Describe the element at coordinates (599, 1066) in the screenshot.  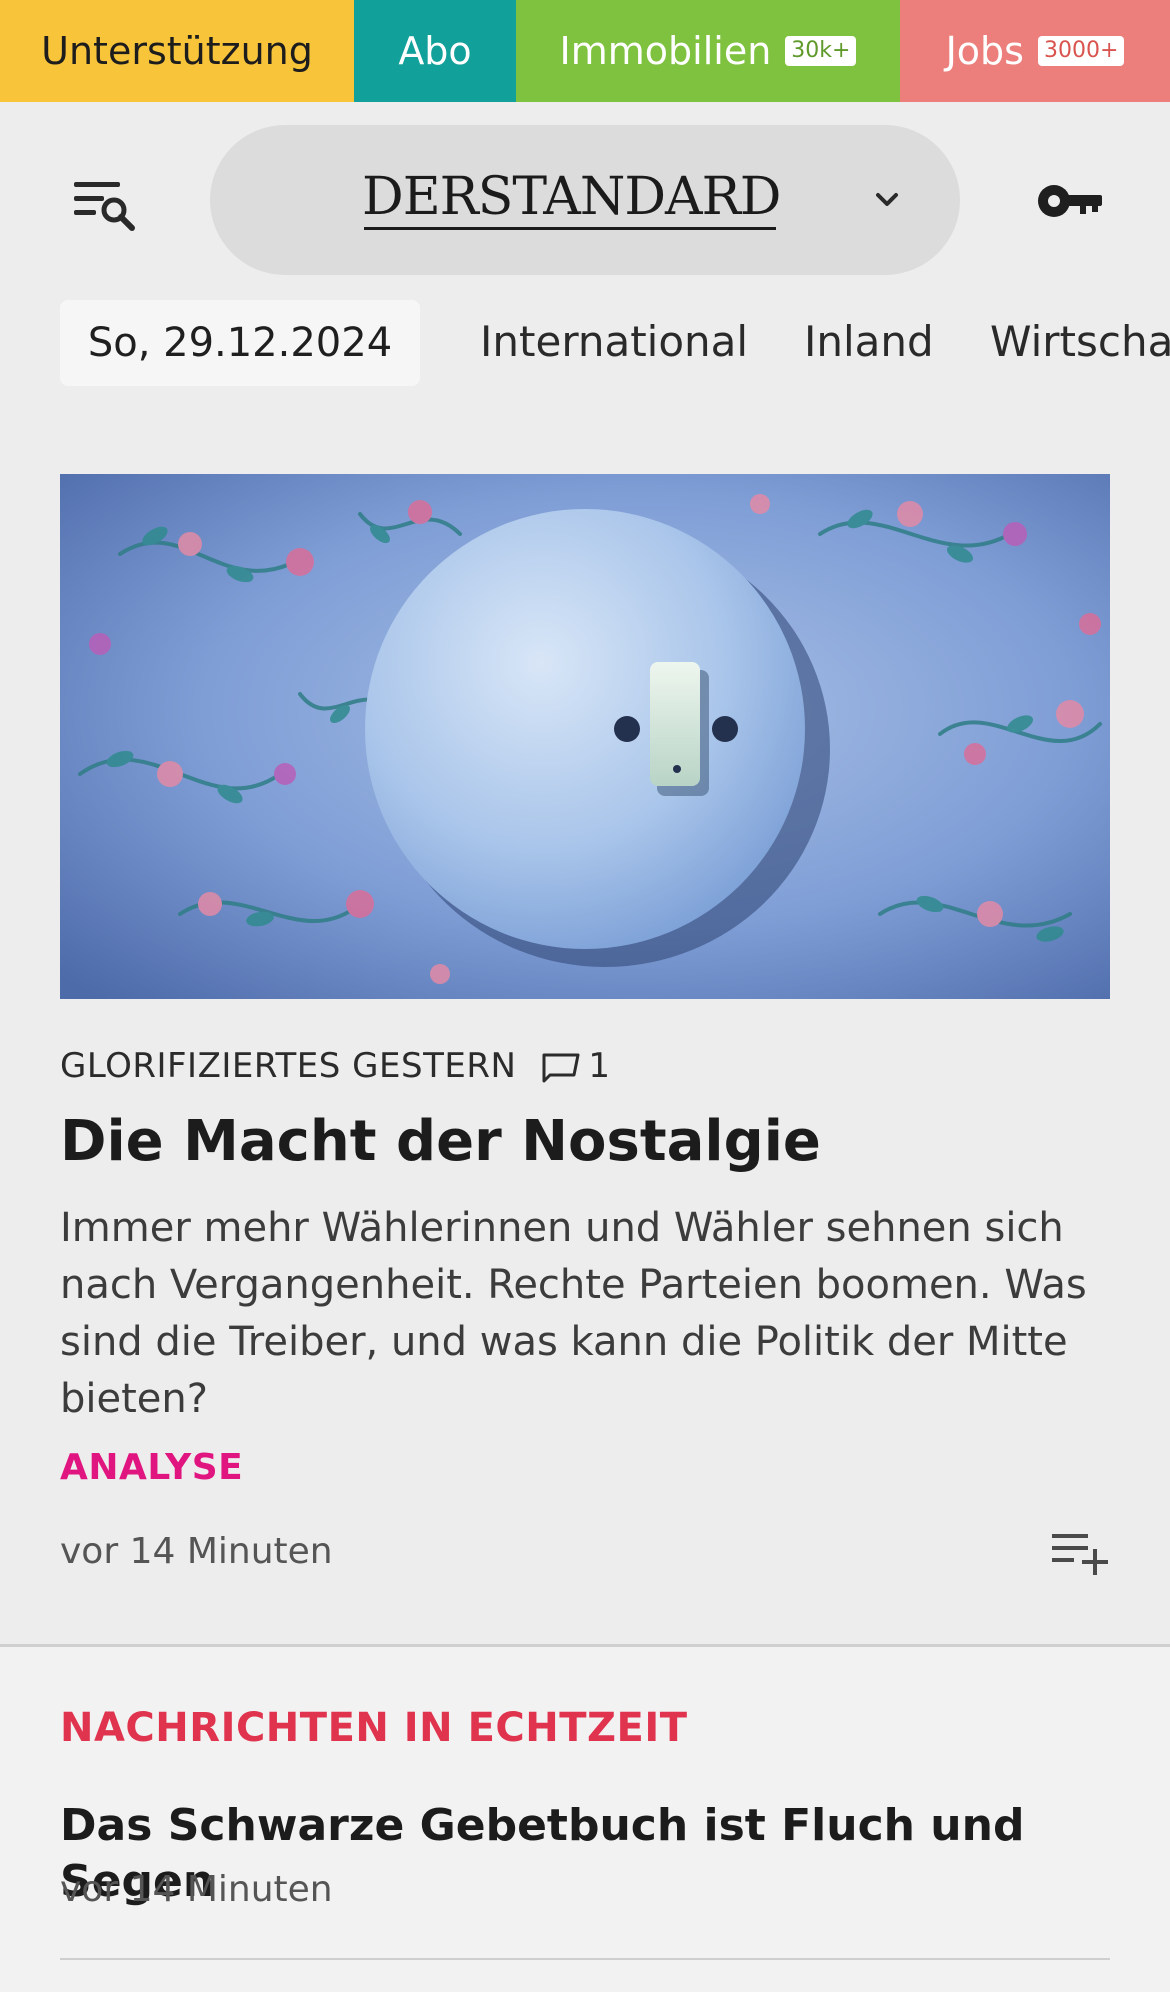
I see `comment-count: 1` at that location.